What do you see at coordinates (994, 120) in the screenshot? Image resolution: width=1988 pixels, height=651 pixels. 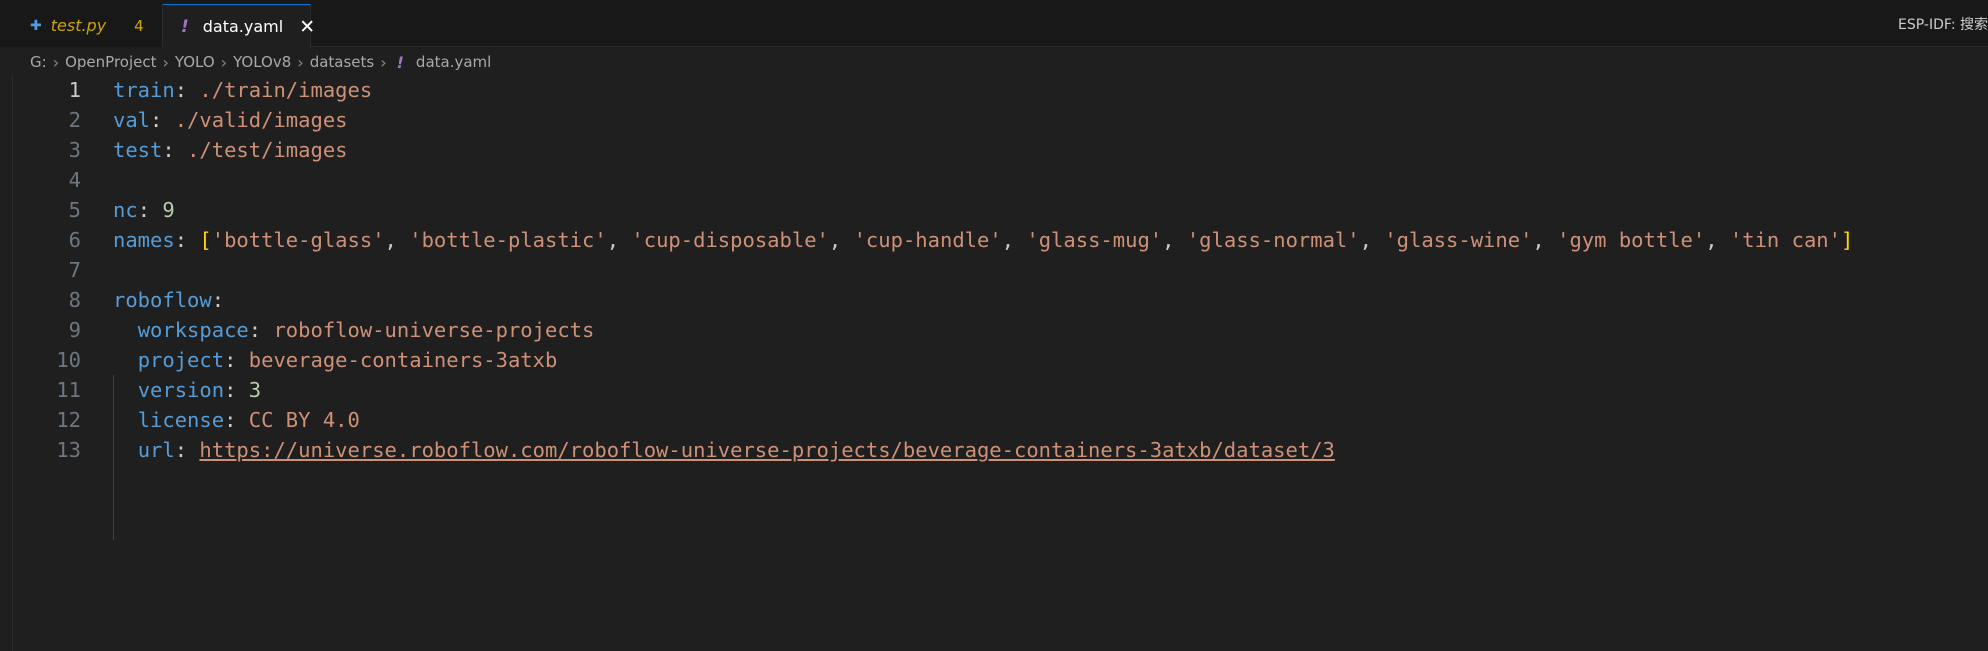 I see `code-line: 2 val: ./valid/images` at bounding box center [994, 120].